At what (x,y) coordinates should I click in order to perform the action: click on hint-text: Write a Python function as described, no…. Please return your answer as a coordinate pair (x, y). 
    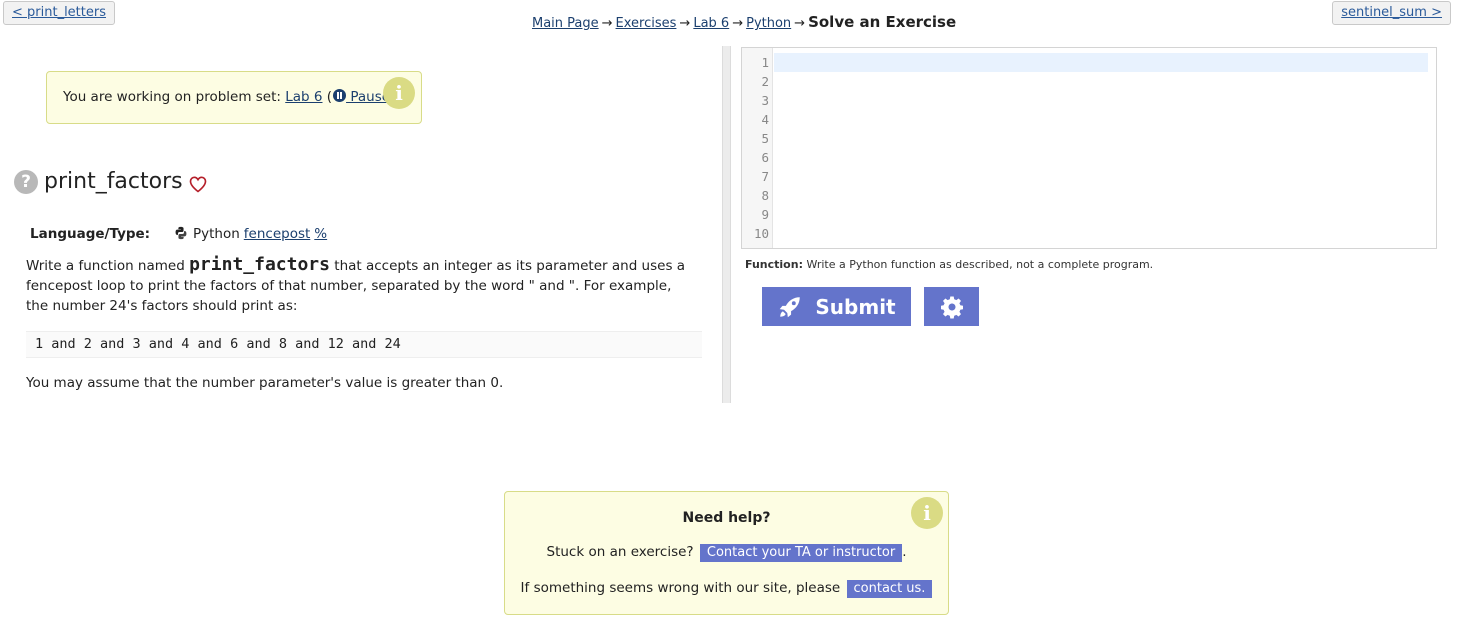
    Looking at the image, I should click on (978, 264).